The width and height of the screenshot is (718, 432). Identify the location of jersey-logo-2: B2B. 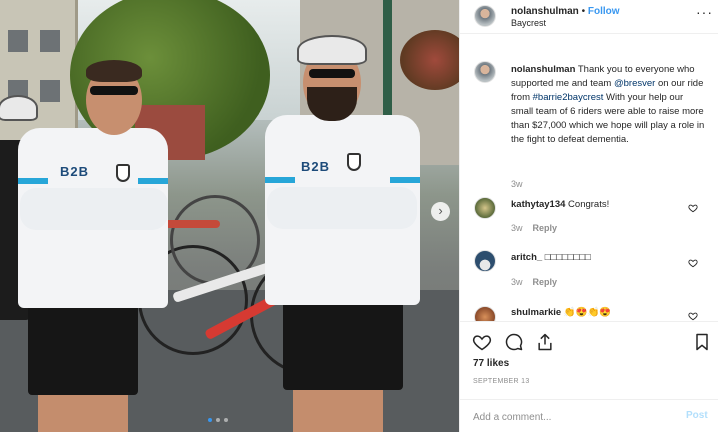
(316, 166).